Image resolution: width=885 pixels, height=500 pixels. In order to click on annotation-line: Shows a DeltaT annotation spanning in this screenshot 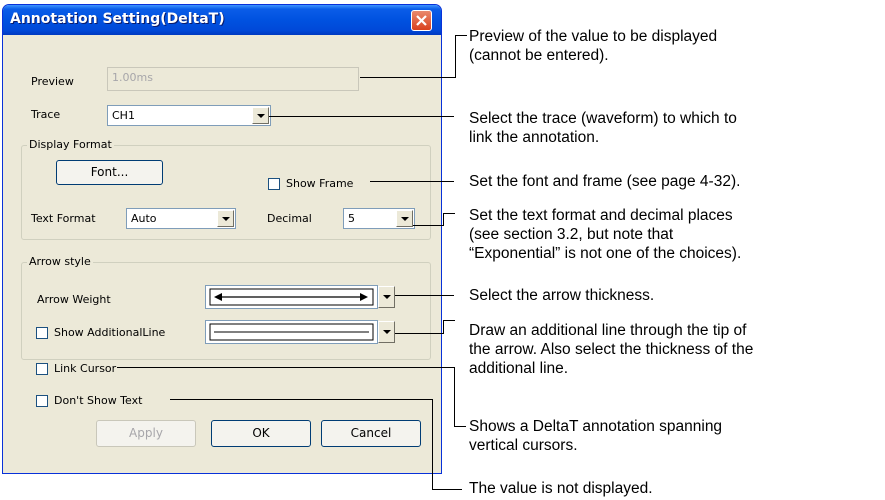, I will do `click(596, 426)`.